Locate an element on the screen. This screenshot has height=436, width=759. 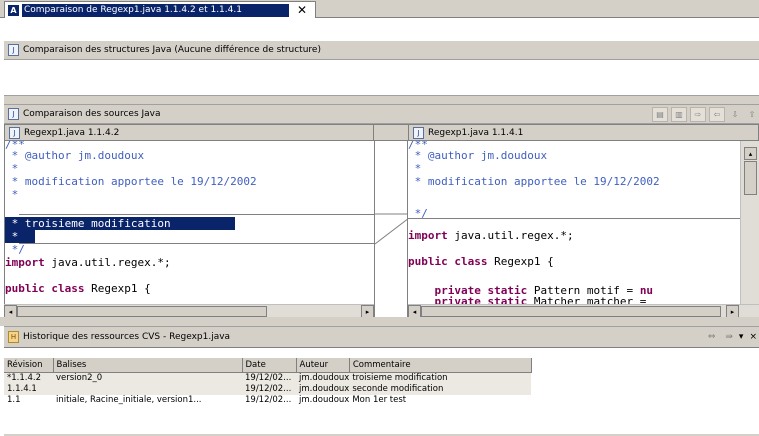
structure-compare-area is located at coordinates (381, 78).